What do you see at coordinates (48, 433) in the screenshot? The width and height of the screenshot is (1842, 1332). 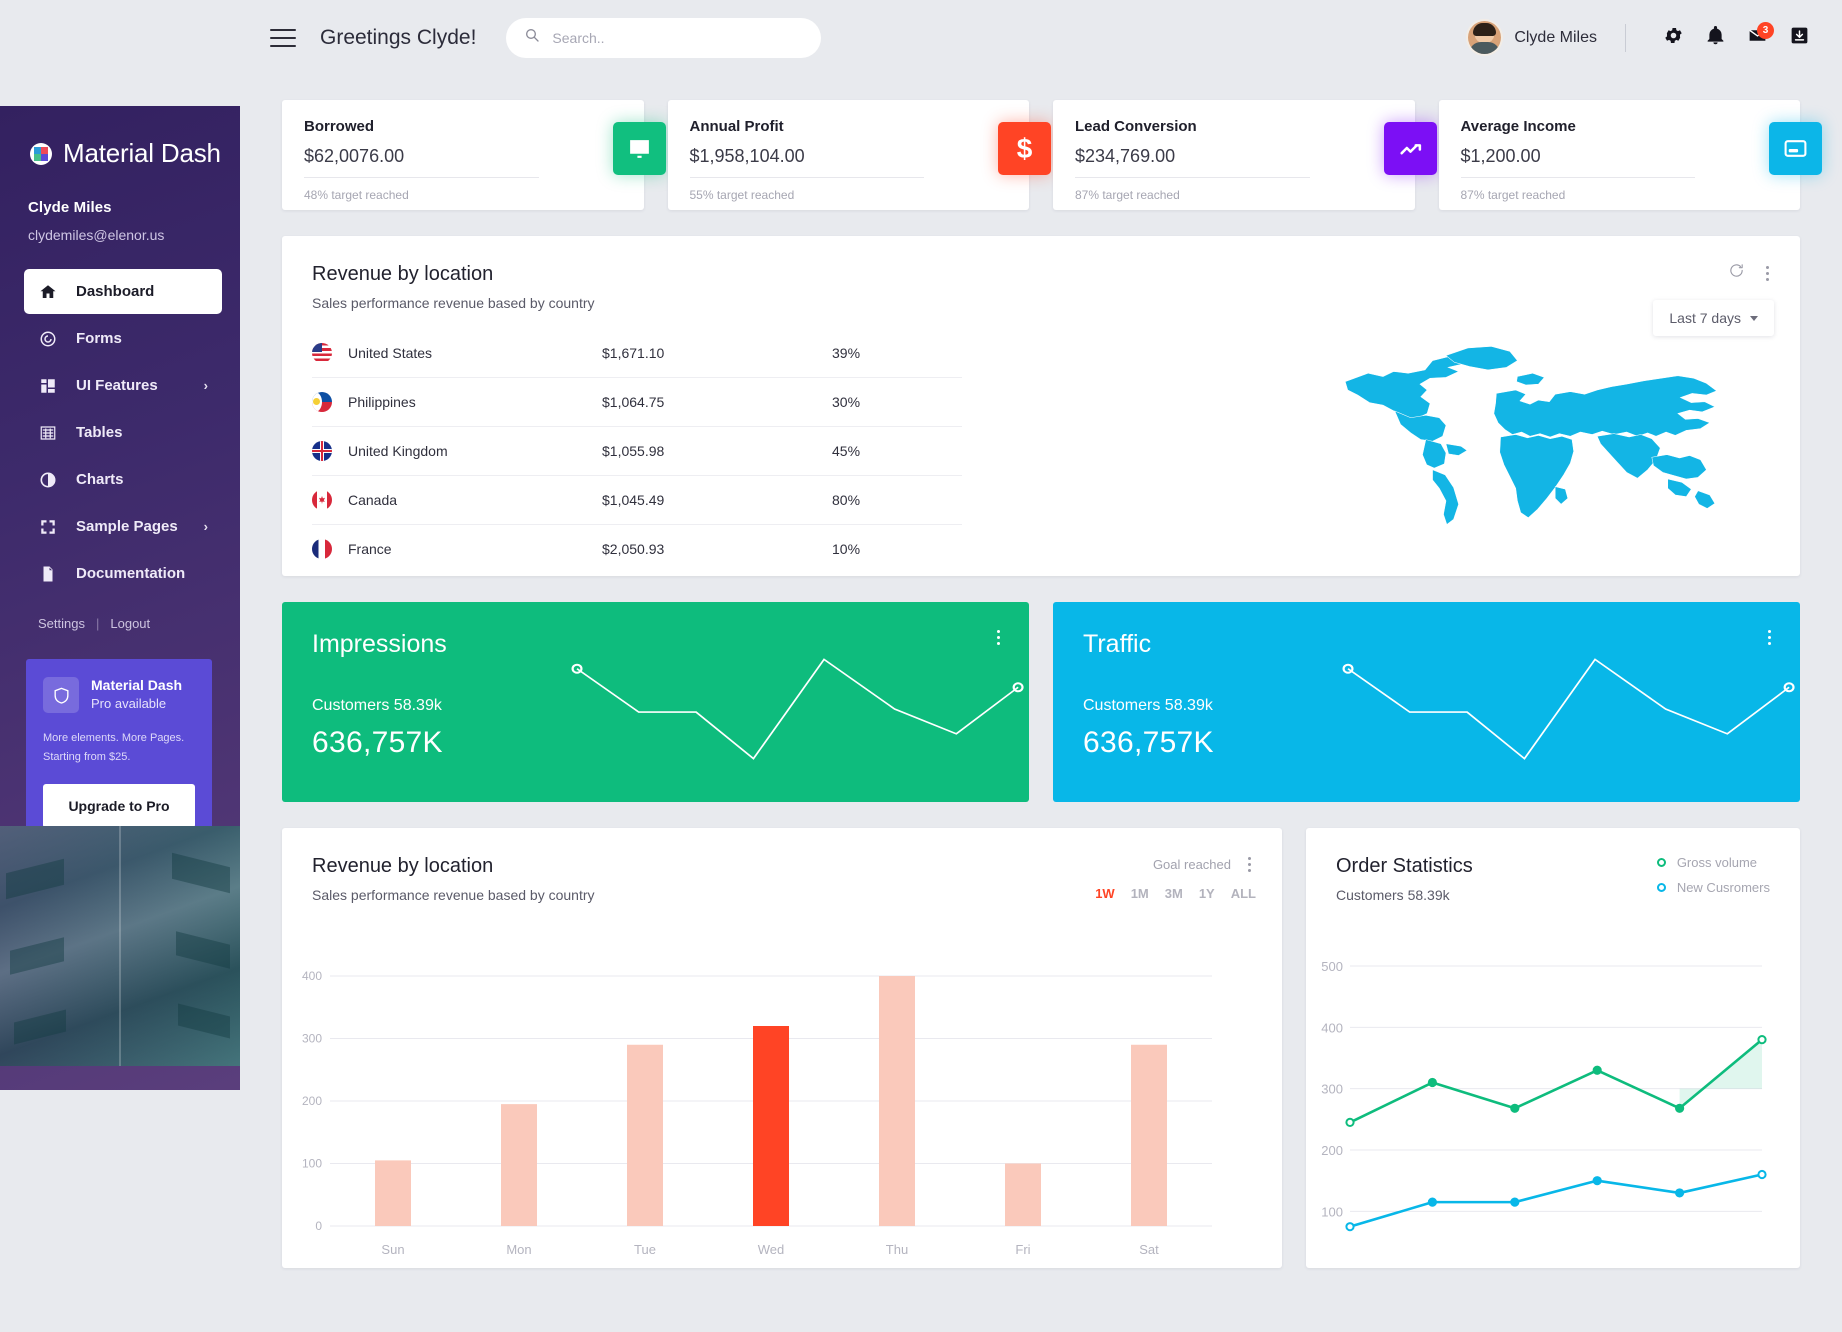 I see `table-icon` at bounding box center [48, 433].